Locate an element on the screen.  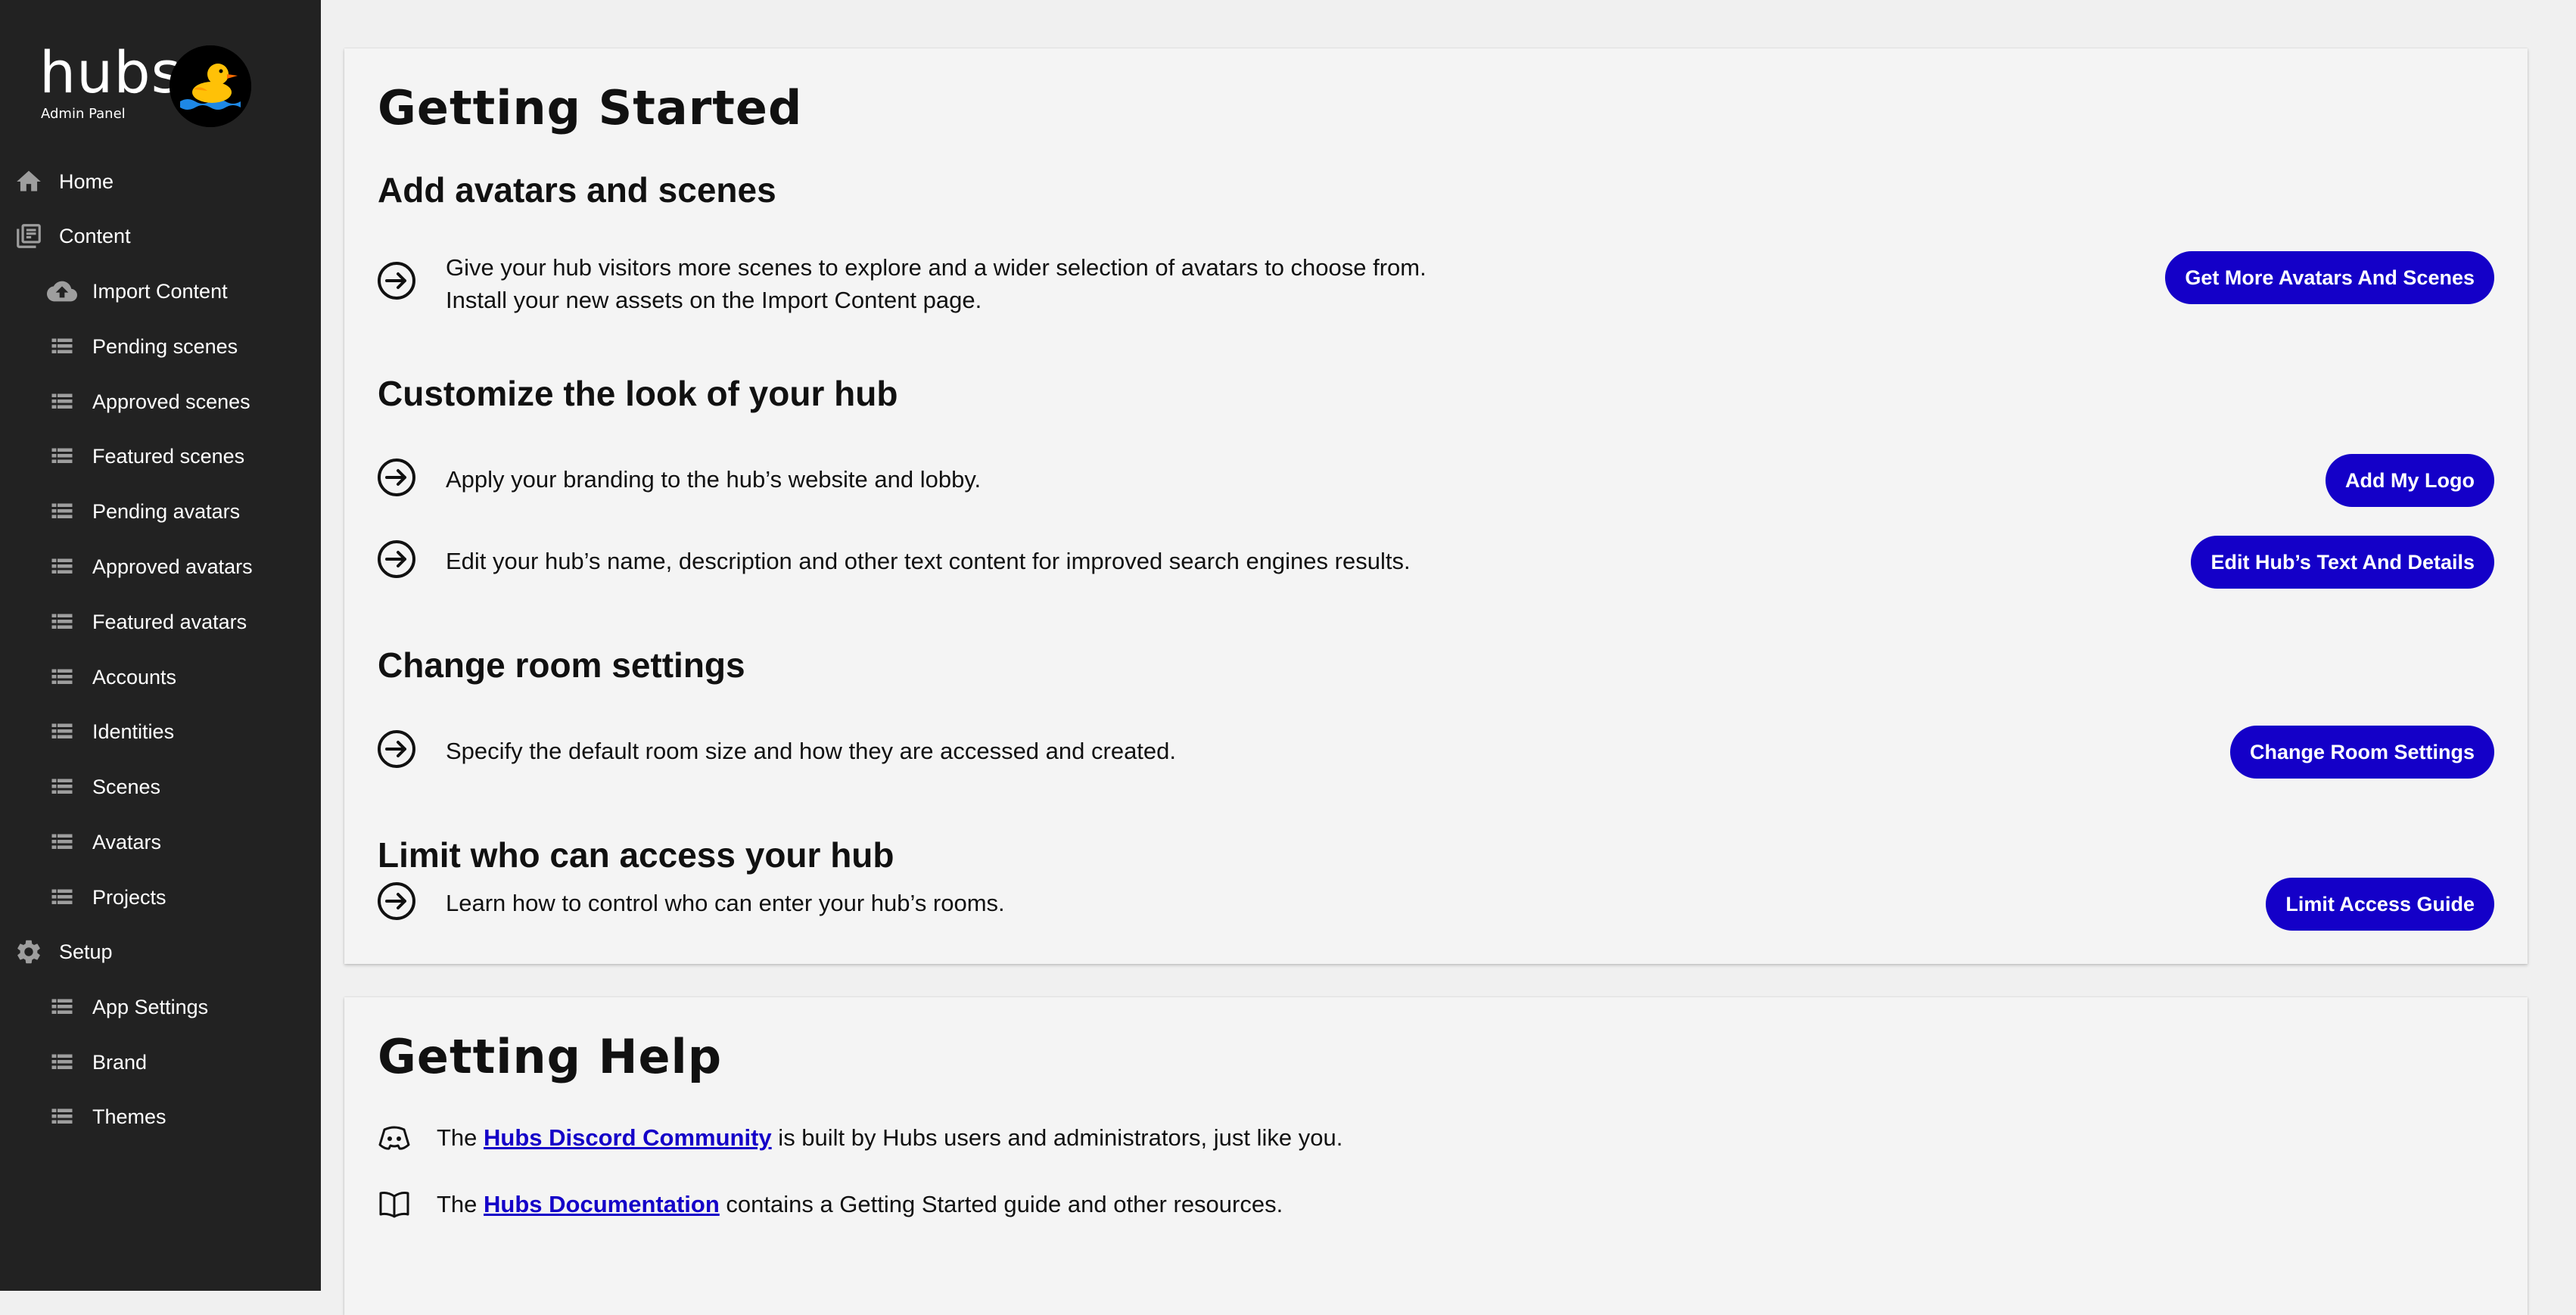
sidebar-item-label: Content is located at coordinates (95, 236).